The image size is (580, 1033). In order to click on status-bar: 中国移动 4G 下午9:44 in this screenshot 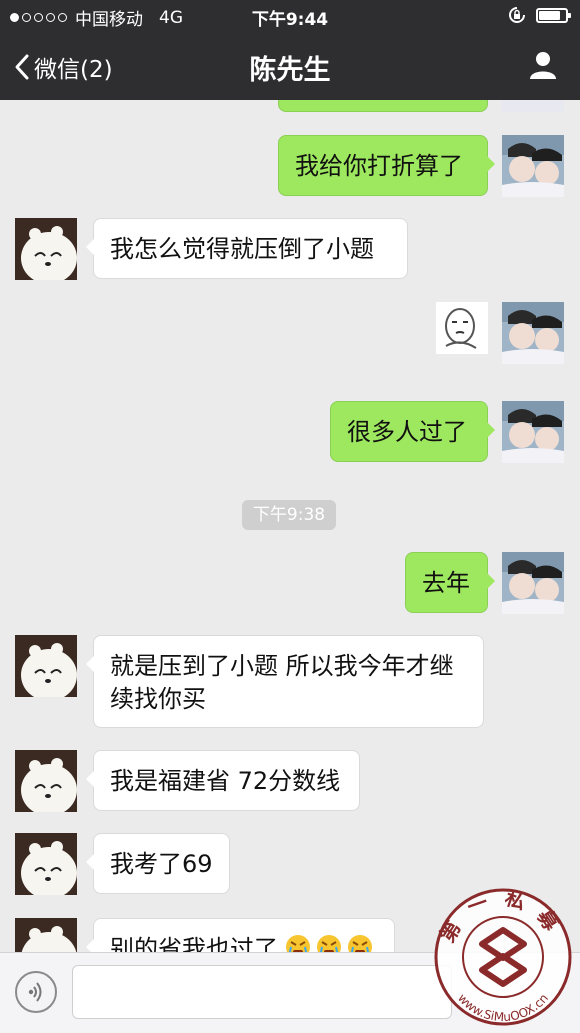, I will do `click(290, 15)`.